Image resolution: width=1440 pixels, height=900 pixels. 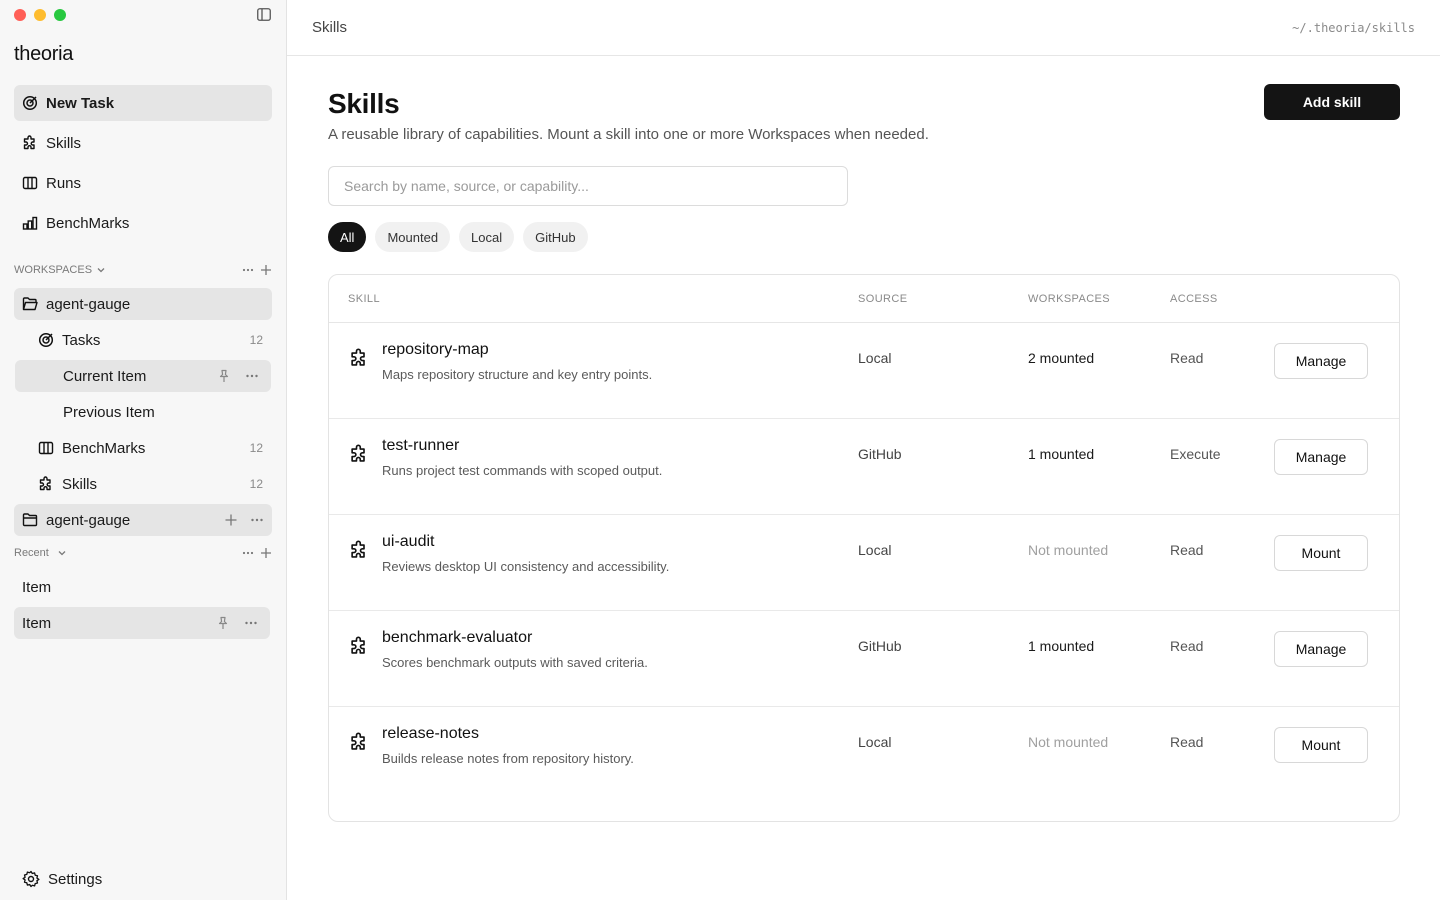 I want to click on workspace-tasks: Tasks 12, so click(x=143, y=340).